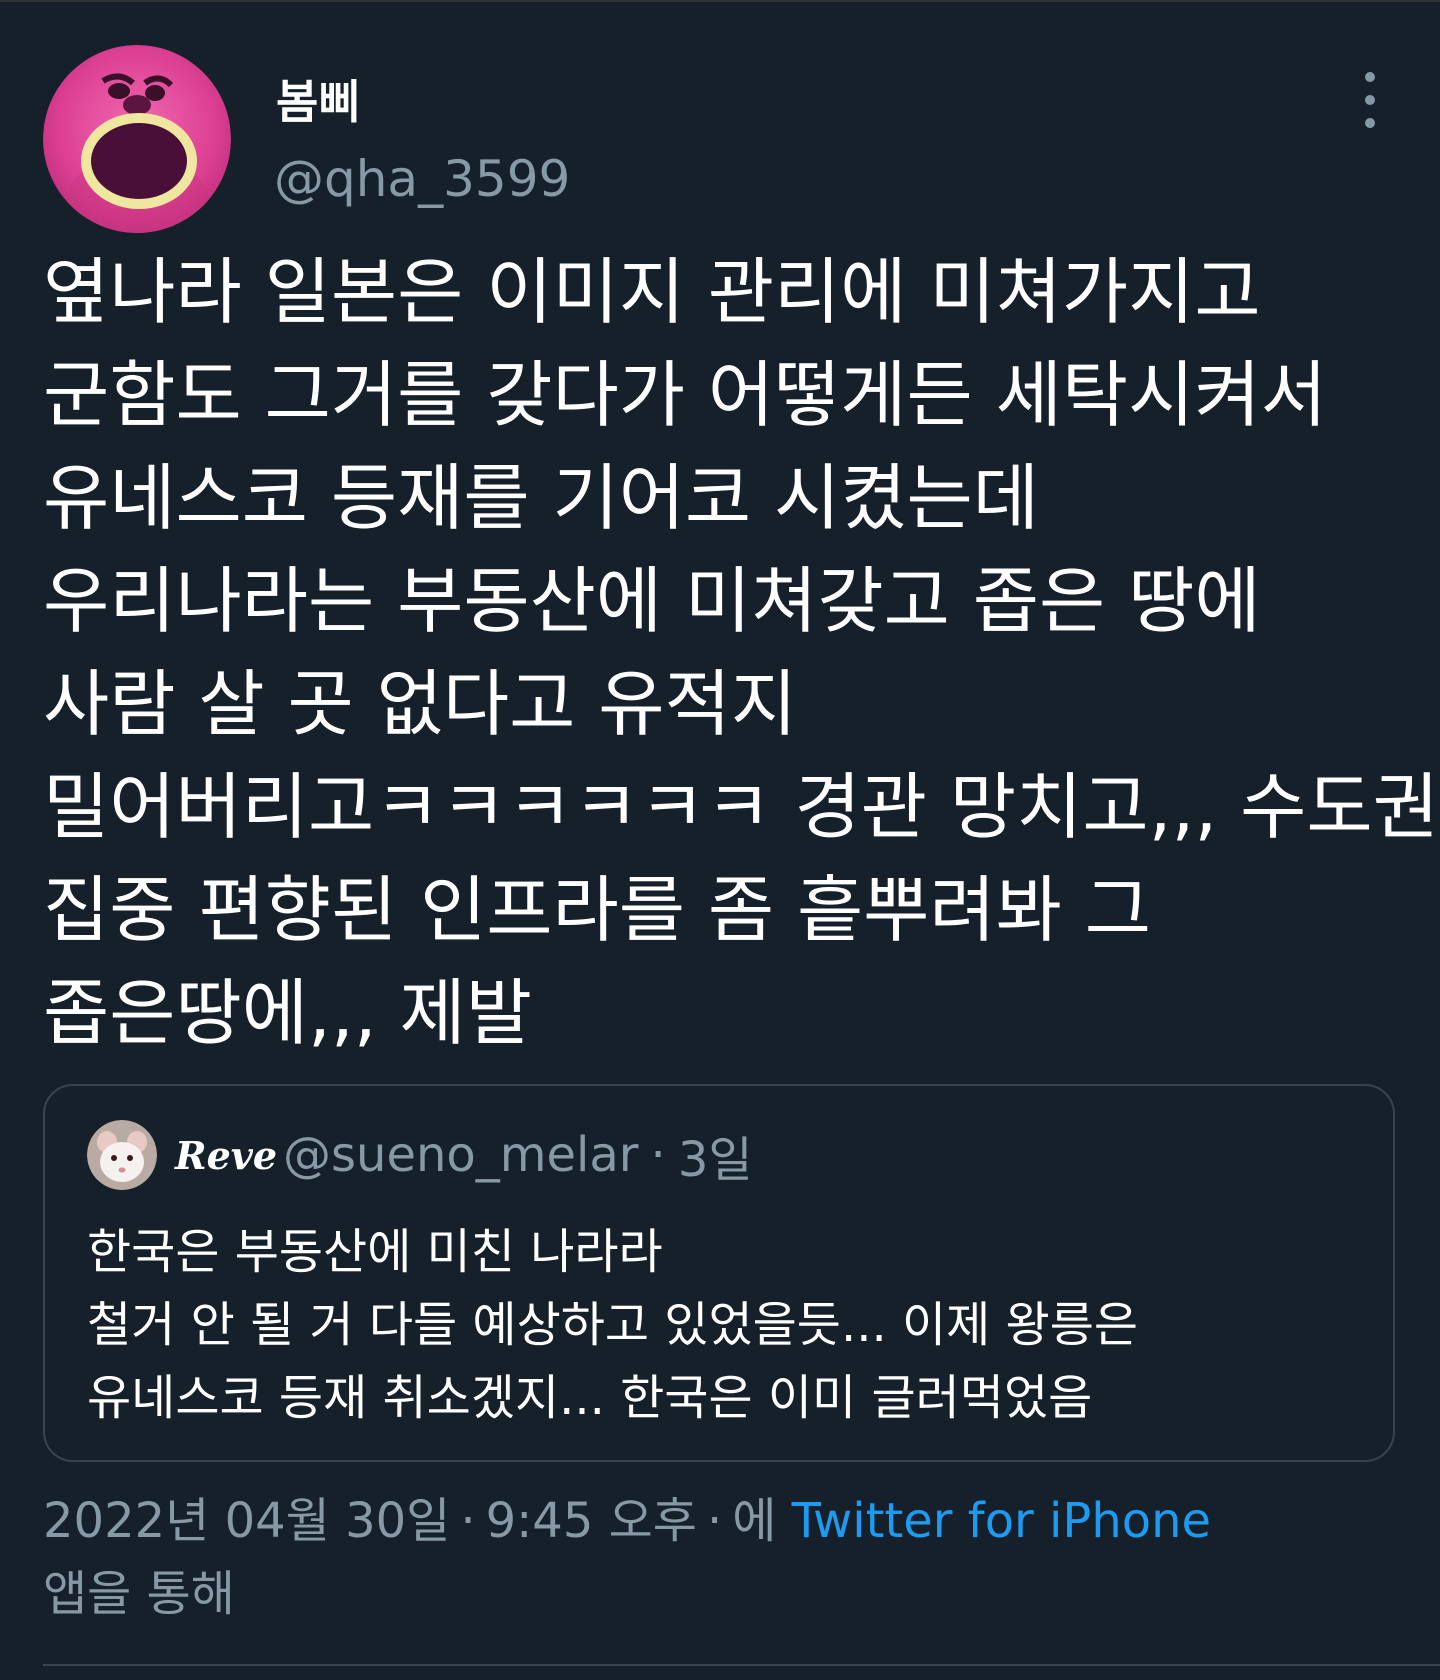 This screenshot has height=1680, width=1440. I want to click on tweet-time: 9:45 오후, so click(591, 1521).